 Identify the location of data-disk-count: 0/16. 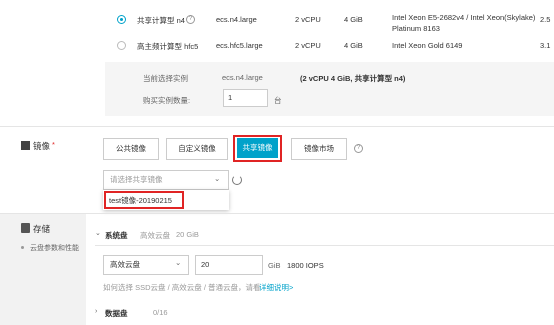
(160, 312).